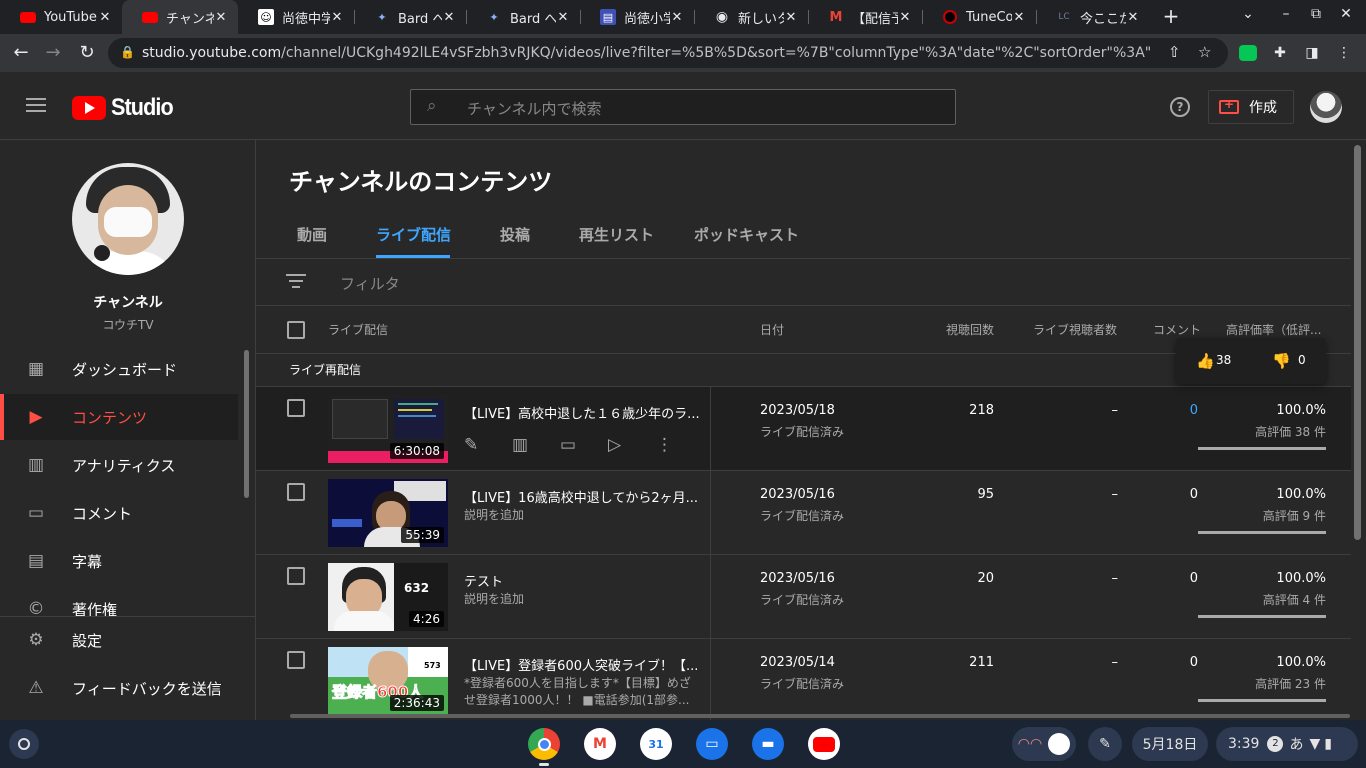 This screenshot has width=1366, height=768. What do you see at coordinates (1177, 329) in the screenshot?
I see `column-header-comments: コメント` at bounding box center [1177, 329].